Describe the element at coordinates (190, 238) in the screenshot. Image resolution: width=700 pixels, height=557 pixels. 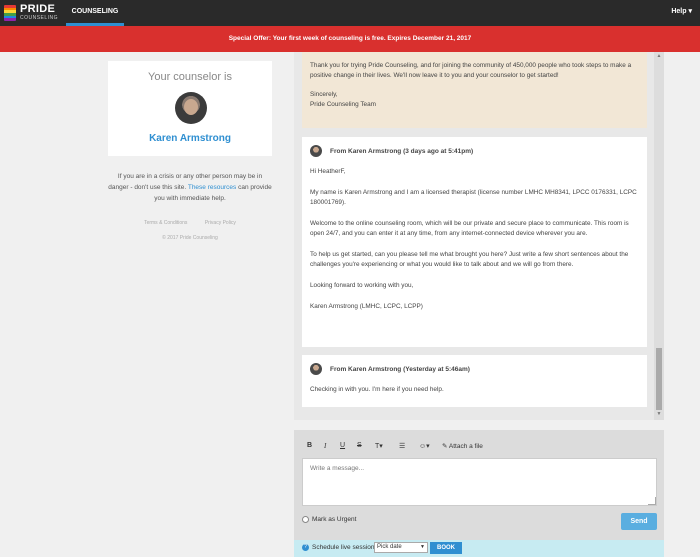
I see `copyright: © 2017 Pride Counseling` at that location.